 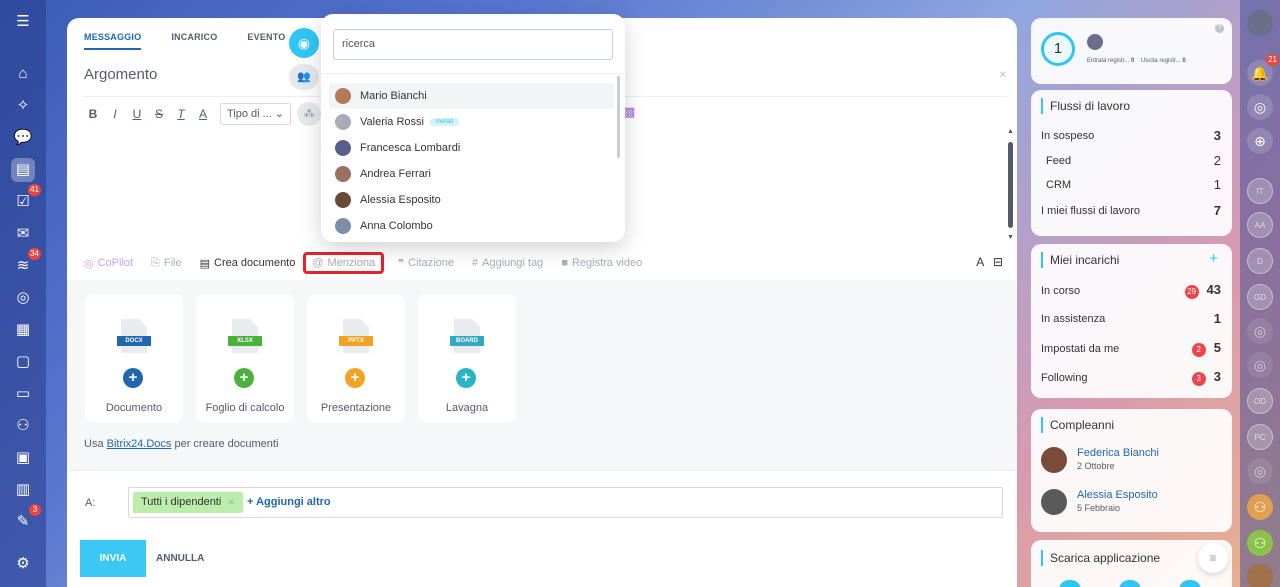 I want to click on editor-scrollbar, so click(x=1010, y=185).